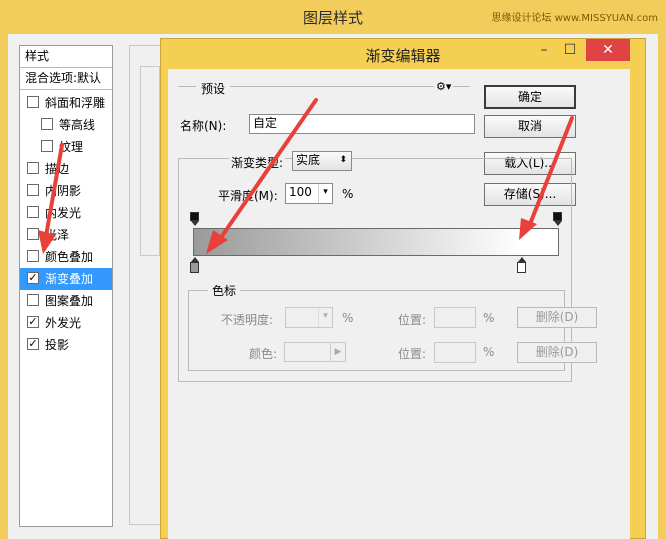  I want to click on annotation-arrow-list, so click(54, 190).